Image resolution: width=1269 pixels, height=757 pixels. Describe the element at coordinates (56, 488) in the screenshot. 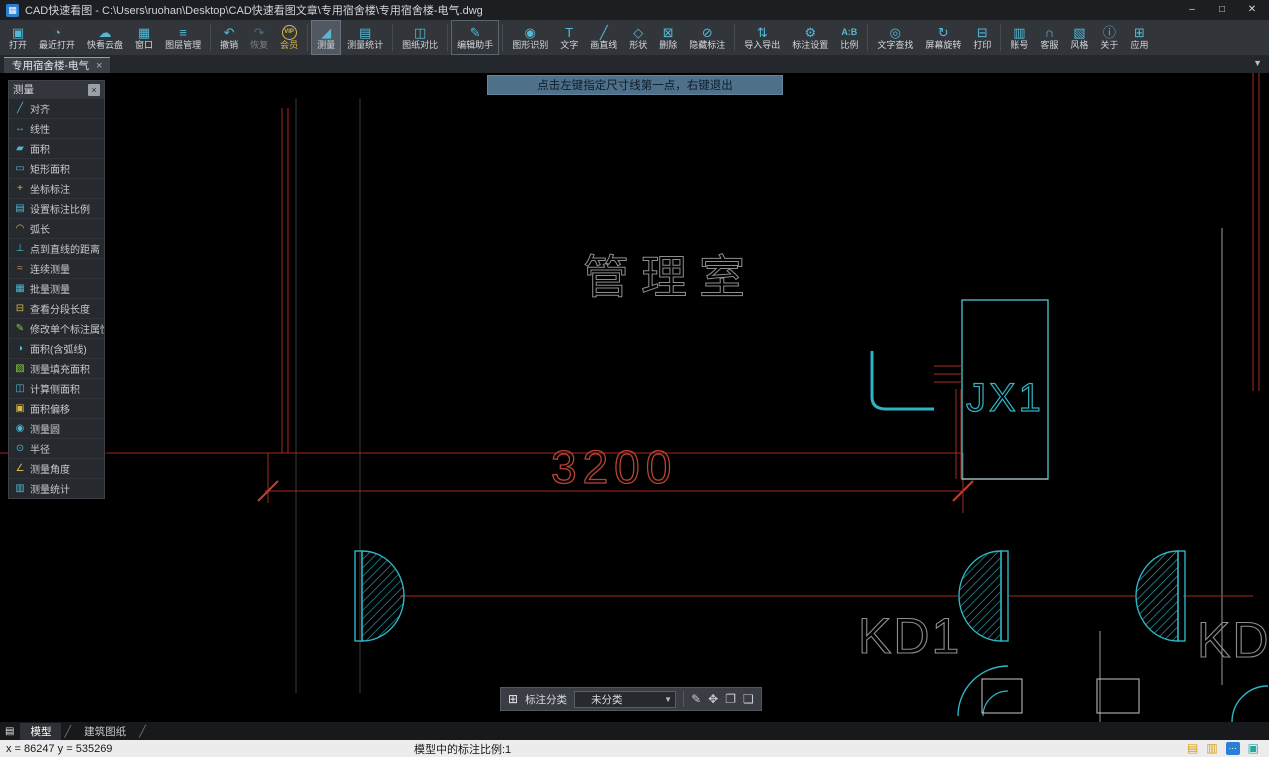

I see `palette-item-measure-stats: ▥ 测量统计` at that location.